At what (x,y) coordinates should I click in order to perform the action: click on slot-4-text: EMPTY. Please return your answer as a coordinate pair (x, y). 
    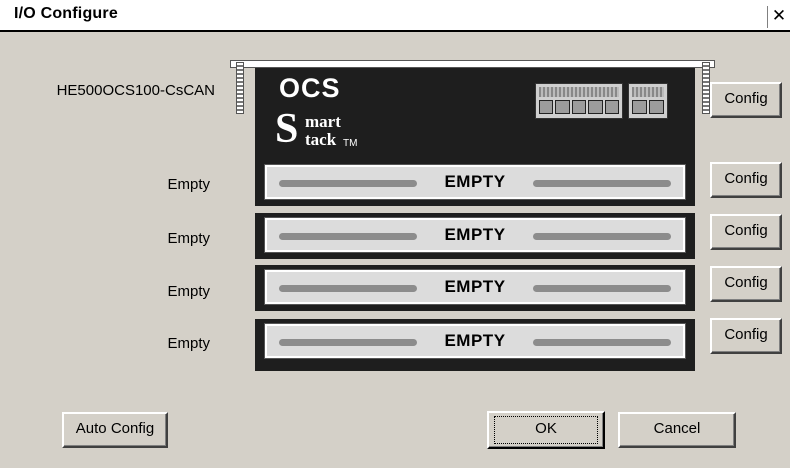
    Looking at the image, I should click on (475, 340).